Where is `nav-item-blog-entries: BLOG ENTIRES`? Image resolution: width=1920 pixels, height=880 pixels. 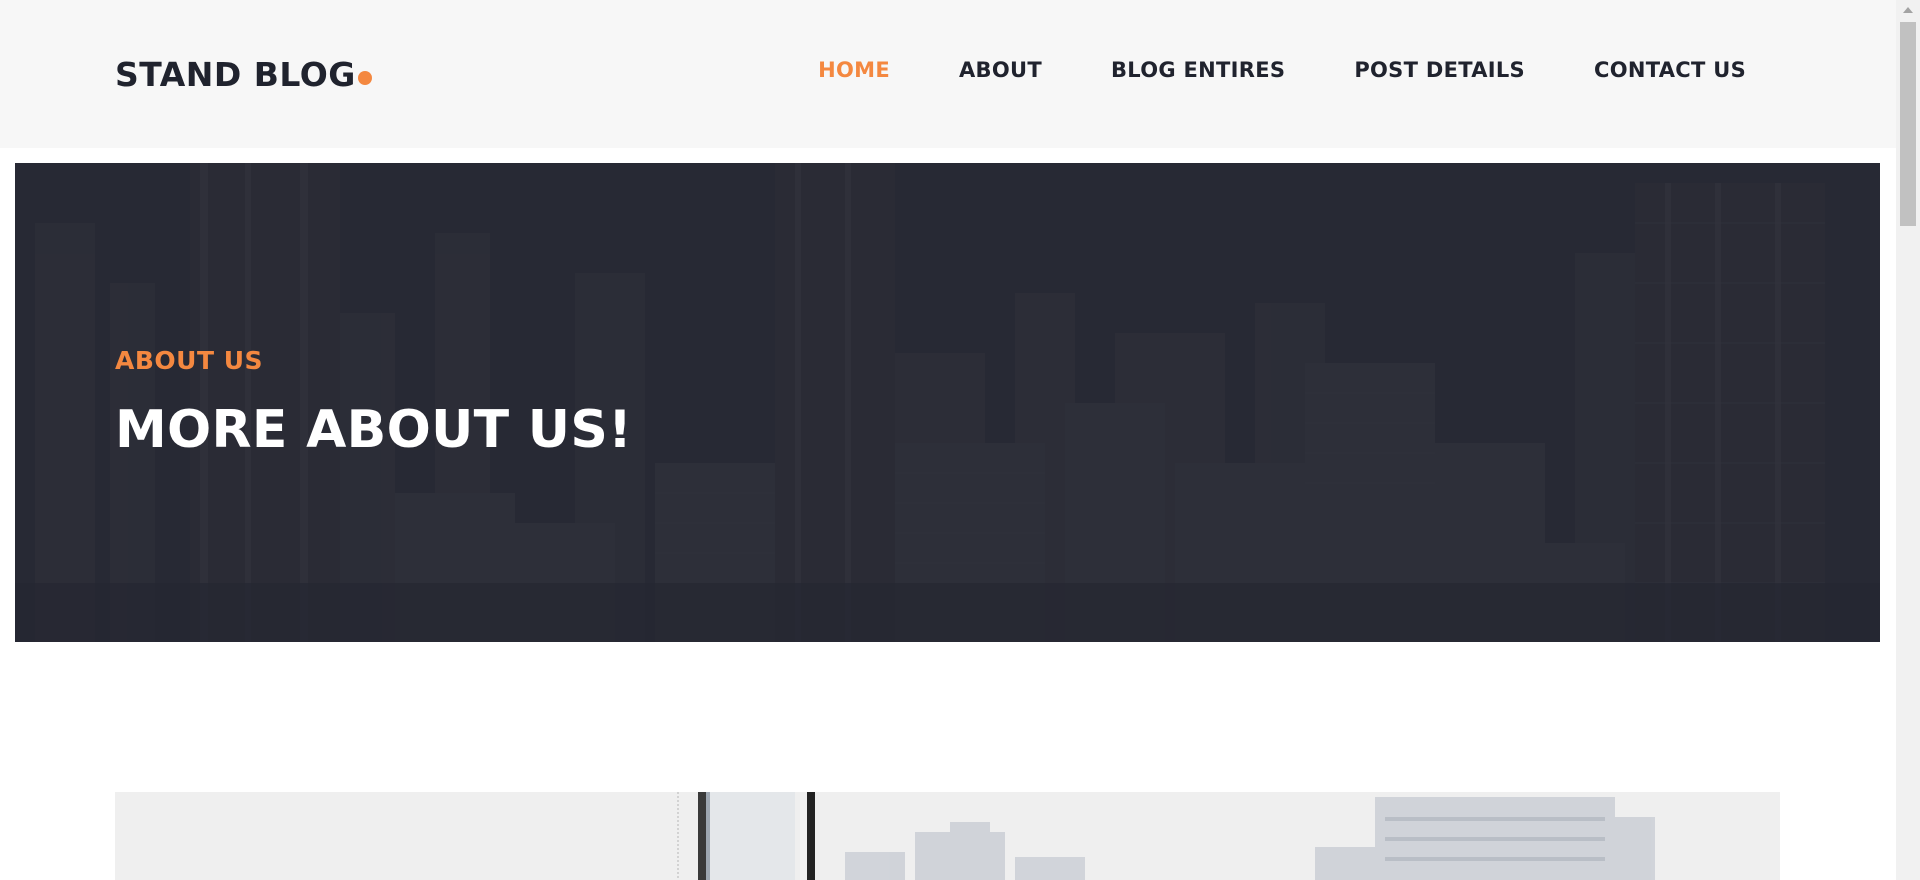 nav-item-blog-entries: BLOG ENTIRES is located at coordinates (1198, 70).